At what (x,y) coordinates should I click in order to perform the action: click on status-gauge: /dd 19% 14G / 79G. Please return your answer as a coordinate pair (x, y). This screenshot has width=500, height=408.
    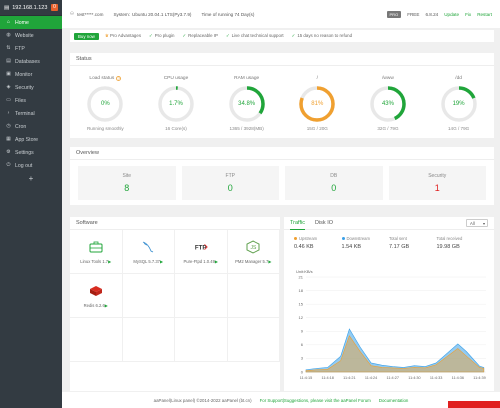
    Looking at the image, I should click on (459, 102).